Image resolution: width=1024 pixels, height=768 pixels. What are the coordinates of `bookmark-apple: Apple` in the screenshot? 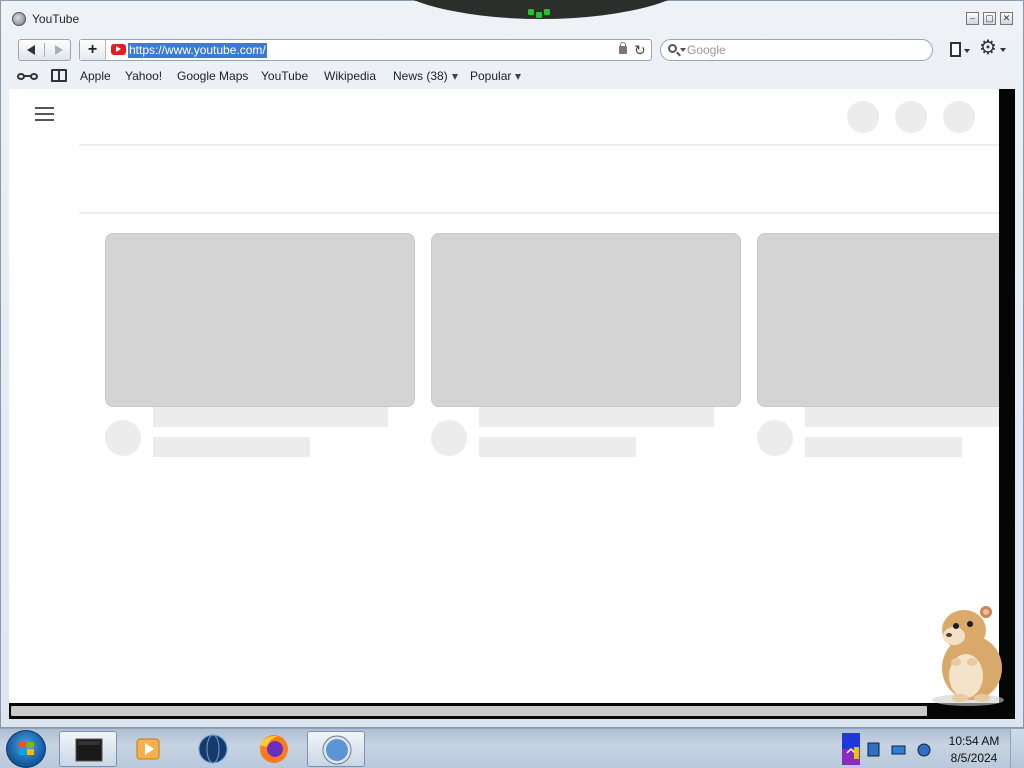 It's located at (95, 76).